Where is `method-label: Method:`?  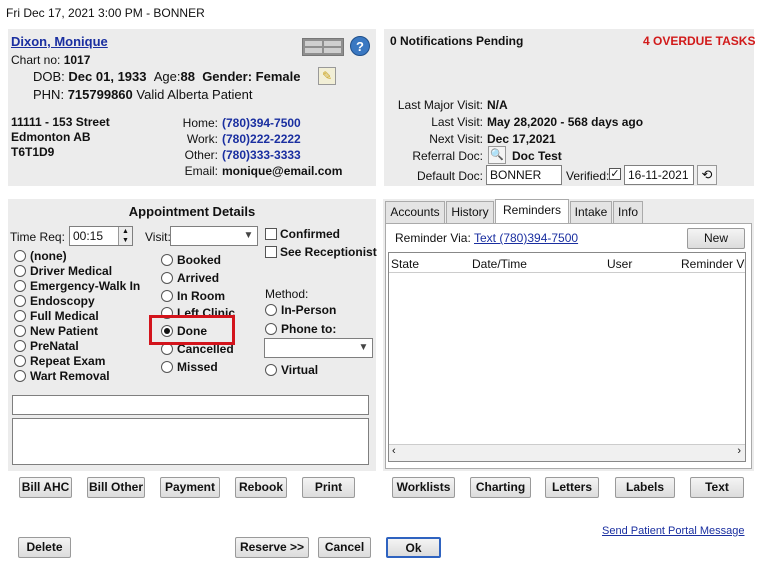 method-label: Method: is located at coordinates (287, 294).